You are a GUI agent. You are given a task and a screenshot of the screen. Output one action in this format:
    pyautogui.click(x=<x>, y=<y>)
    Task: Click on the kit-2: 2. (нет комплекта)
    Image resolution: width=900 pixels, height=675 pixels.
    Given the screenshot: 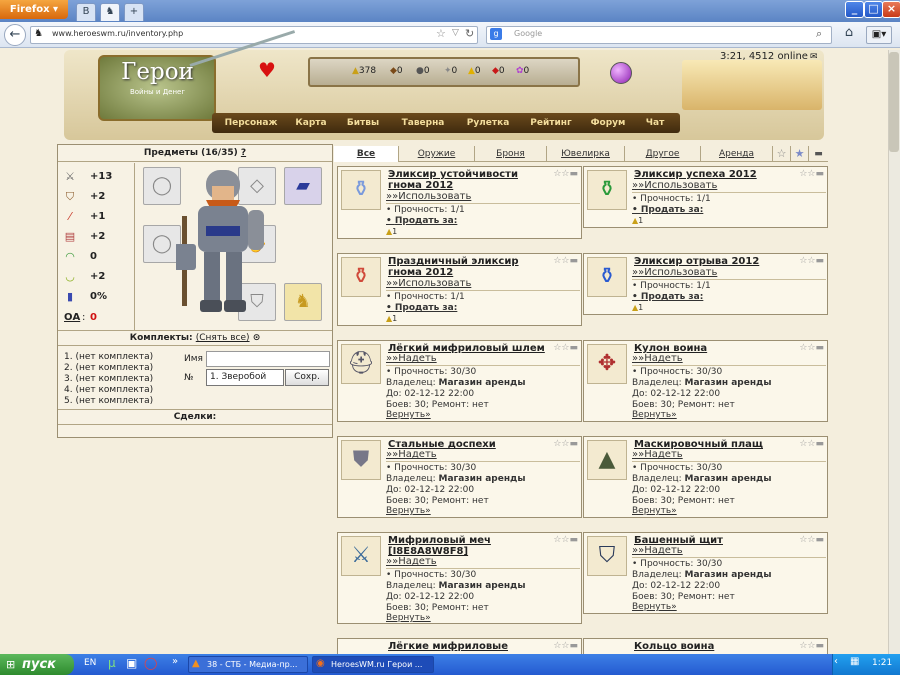 What is the action you would take?
    pyautogui.click(x=108, y=368)
    